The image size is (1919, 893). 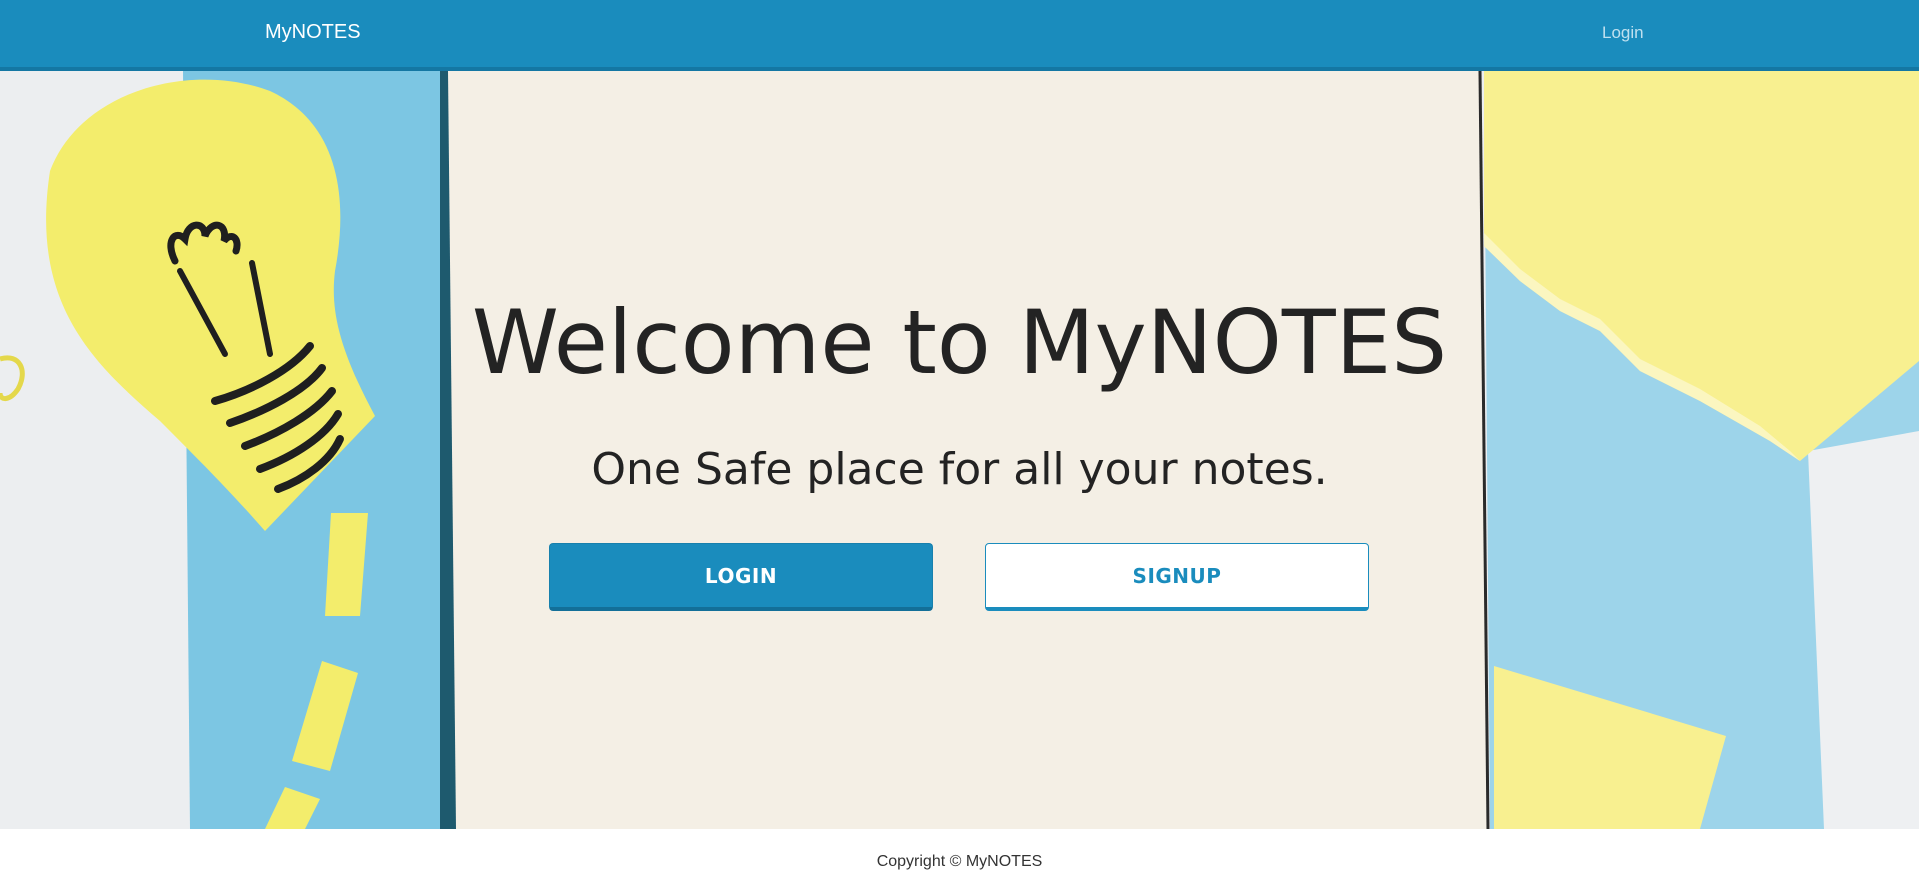 What do you see at coordinates (313, 32) in the screenshot?
I see `brand-link: MyNOTES` at bounding box center [313, 32].